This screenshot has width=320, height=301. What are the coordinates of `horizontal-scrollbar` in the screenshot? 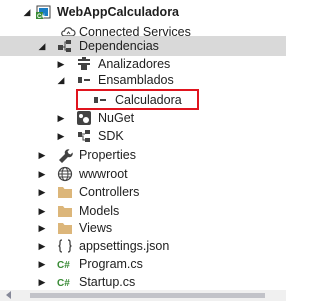 It's located at (143, 295).